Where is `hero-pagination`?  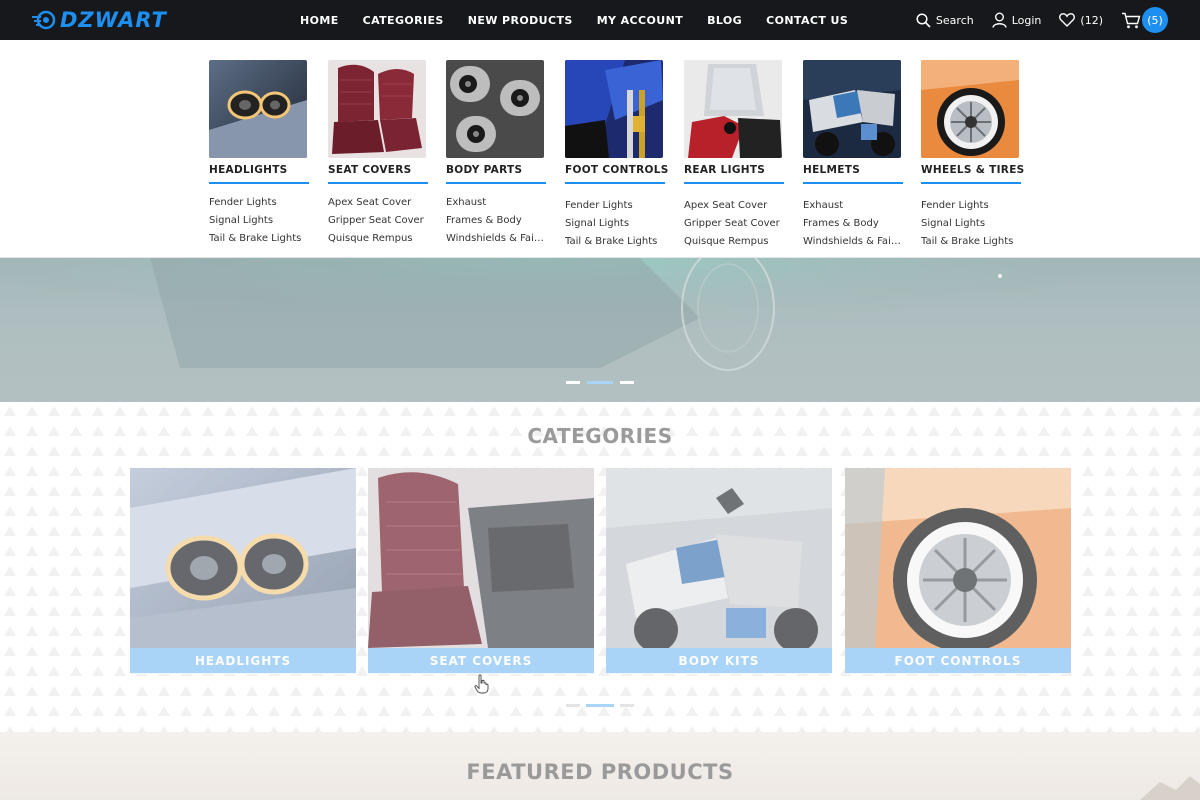 hero-pagination is located at coordinates (600, 382).